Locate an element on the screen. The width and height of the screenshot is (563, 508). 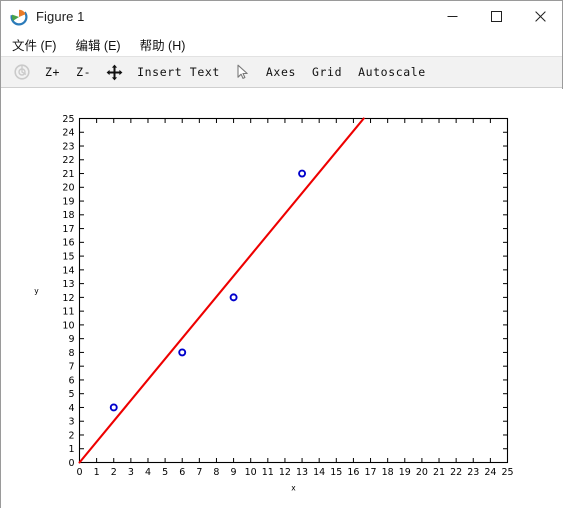
y-tick-label: 5 is located at coordinates (71, 394).